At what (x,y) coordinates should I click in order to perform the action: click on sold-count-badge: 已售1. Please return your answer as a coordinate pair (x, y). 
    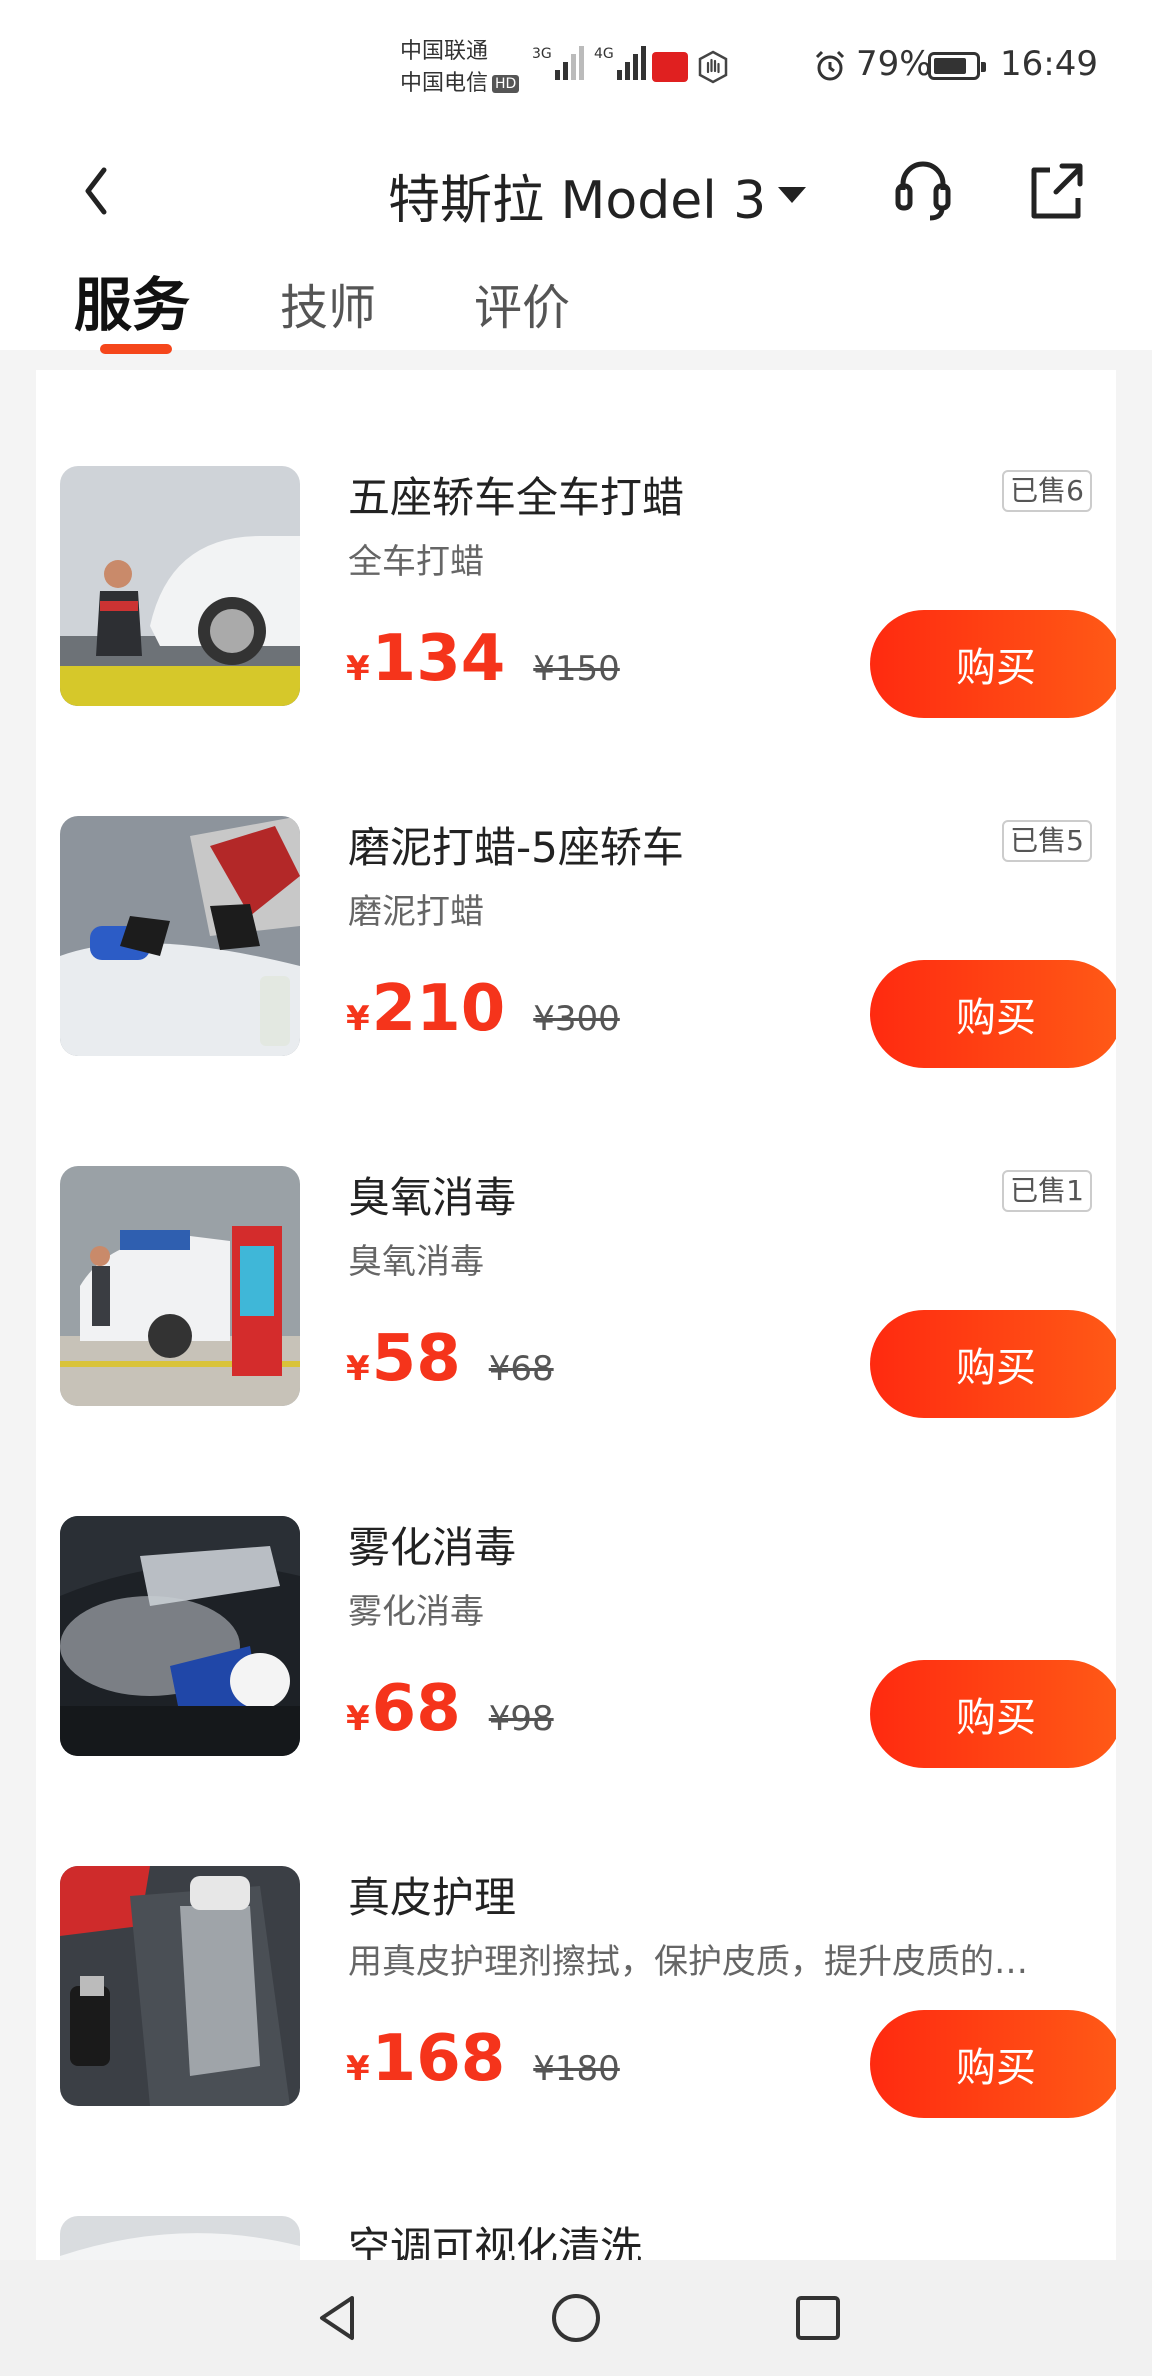
    Looking at the image, I should click on (1047, 1191).